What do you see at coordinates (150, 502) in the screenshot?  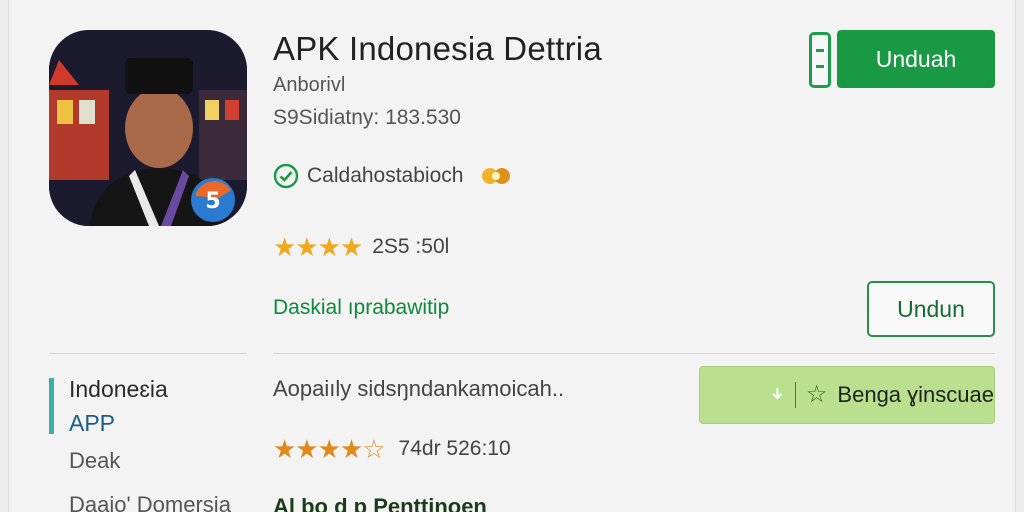 I see `sidebar-item-domersia: Daaio' Domersia` at bounding box center [150, 502].